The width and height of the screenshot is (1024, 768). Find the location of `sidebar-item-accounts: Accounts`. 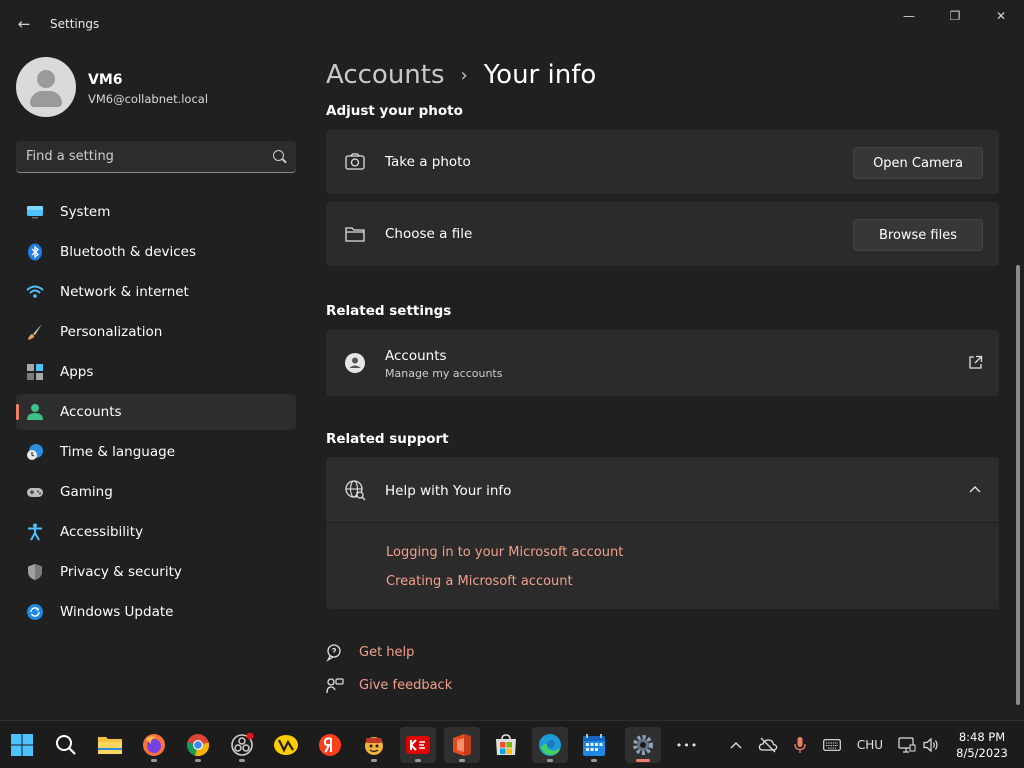

sidebar-item-accounts: Accounts is located at coordinates (156, 412).